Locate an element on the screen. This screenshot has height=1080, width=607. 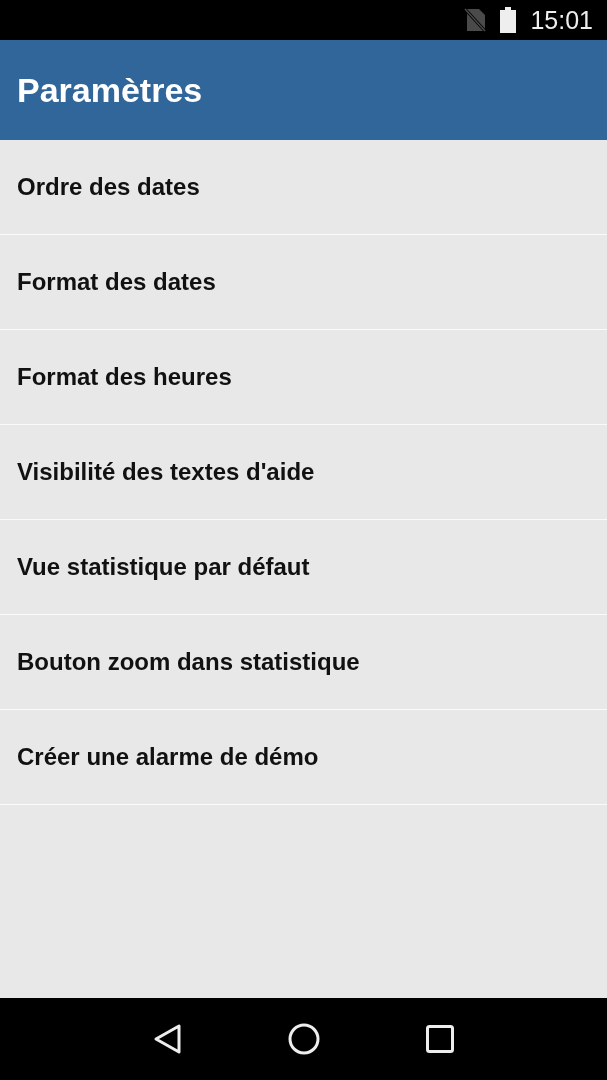
no-sim-icon is located at coordinates (475, 20).